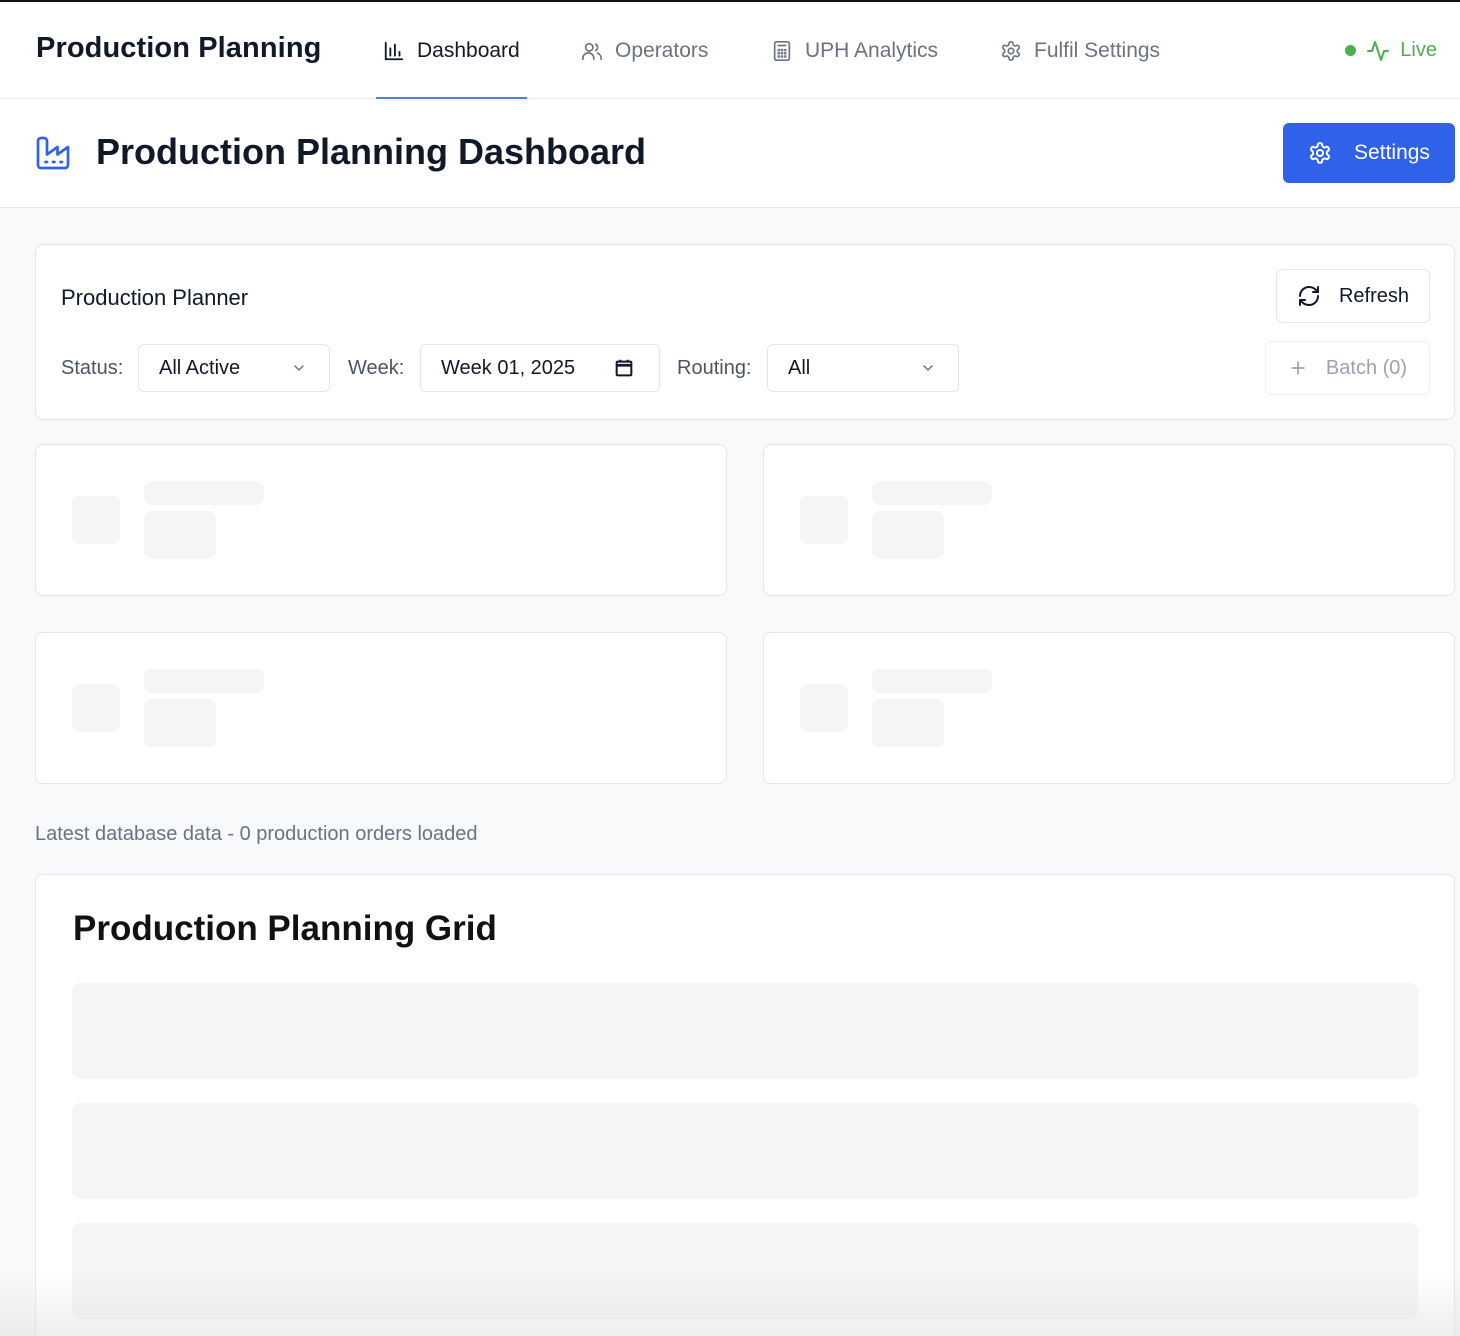 The width and height of the screenshot is (1460, 1336). I want to click on tab-uph-analytics-label: UPH Analytics, so click(872, 50).